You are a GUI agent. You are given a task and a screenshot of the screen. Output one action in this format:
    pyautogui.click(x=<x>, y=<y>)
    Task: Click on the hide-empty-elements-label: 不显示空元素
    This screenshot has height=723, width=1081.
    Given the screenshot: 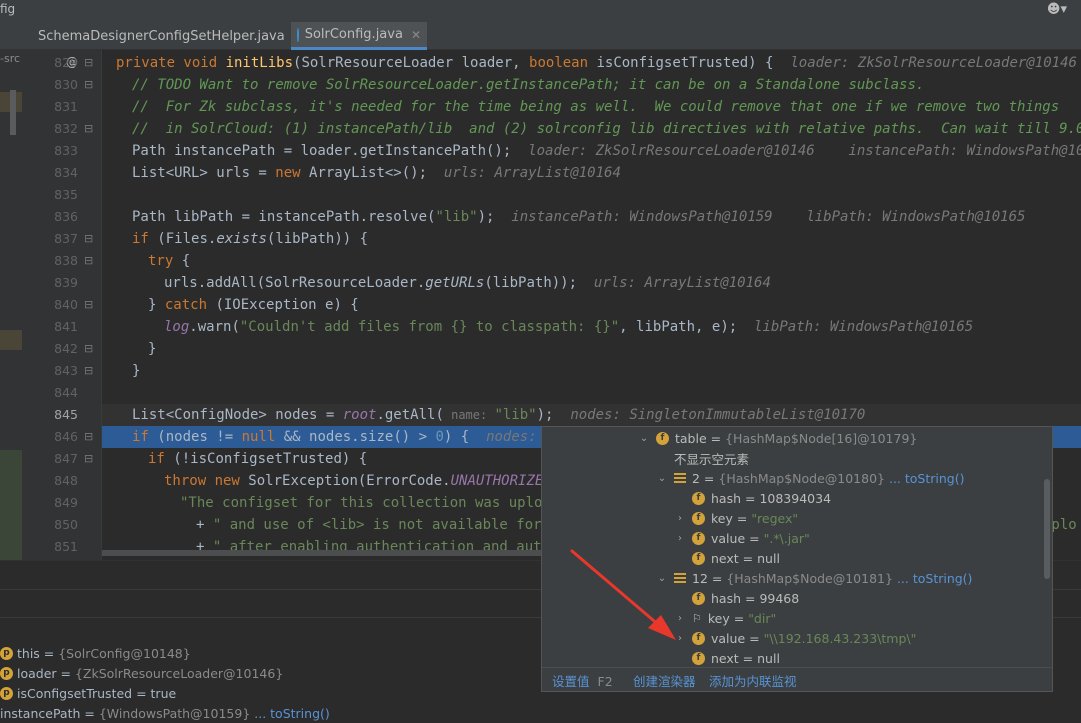 What is the action you would take?
    pyautogui.click(x=711, y=458)
    